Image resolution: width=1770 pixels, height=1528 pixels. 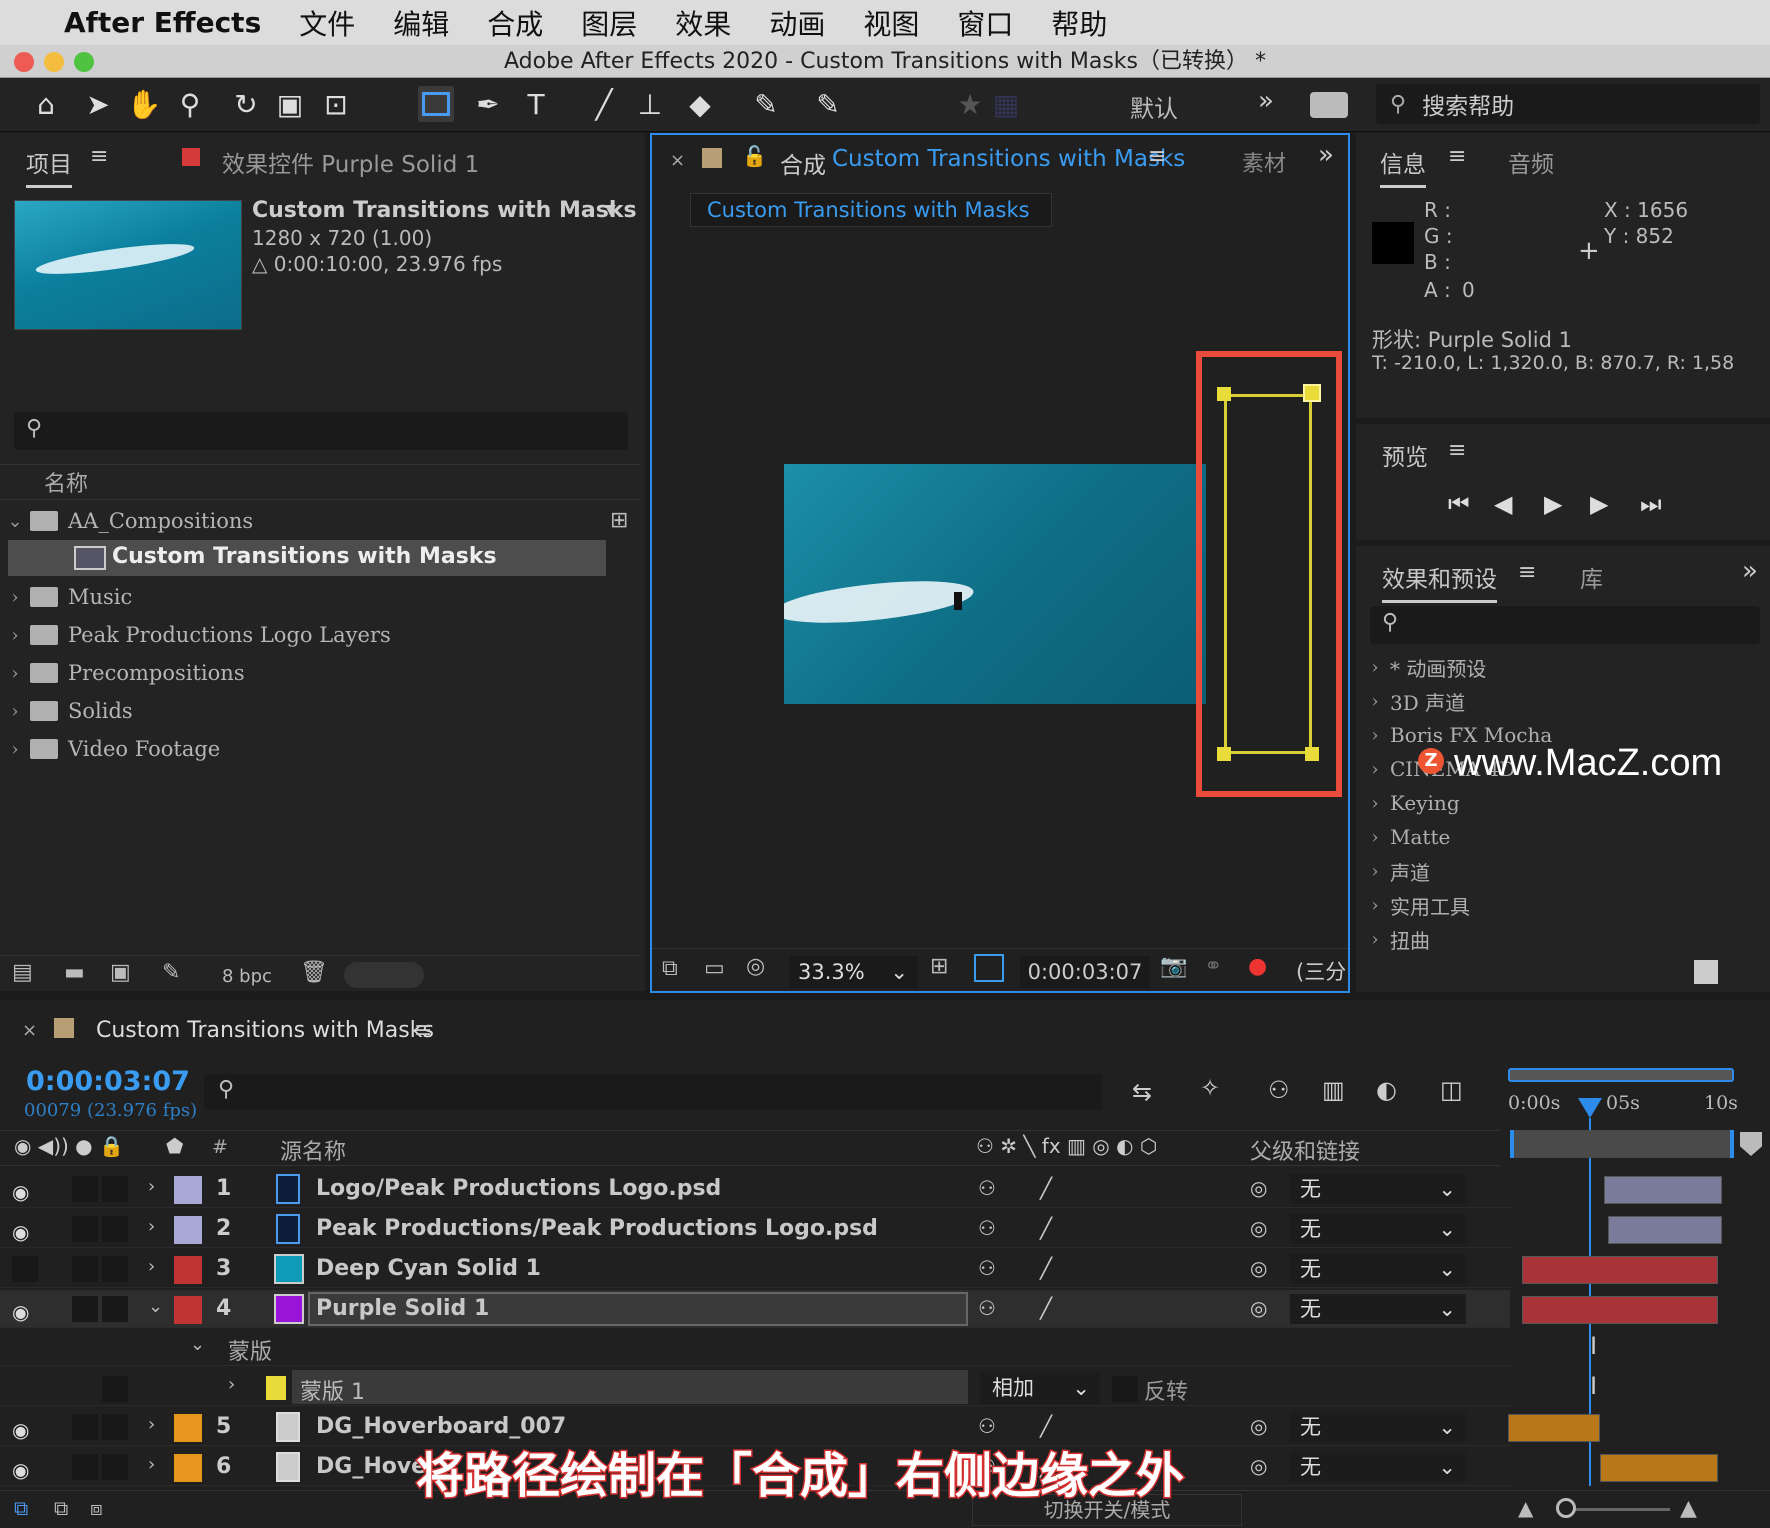 I want to click on menu-layer: 图层, so click(x=609, y=23).